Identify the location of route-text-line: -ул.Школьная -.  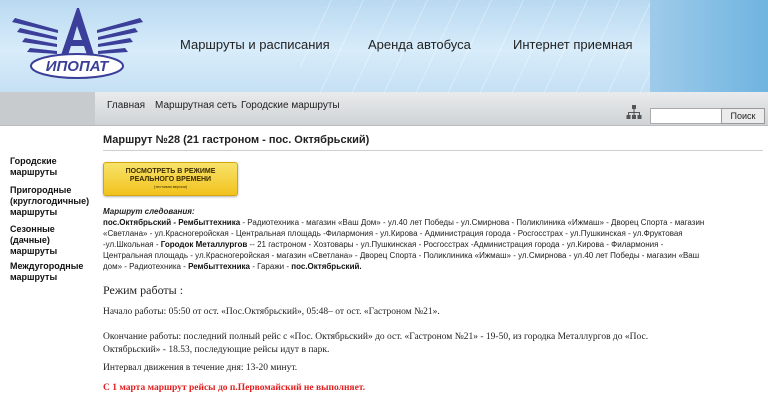
(132, 244).